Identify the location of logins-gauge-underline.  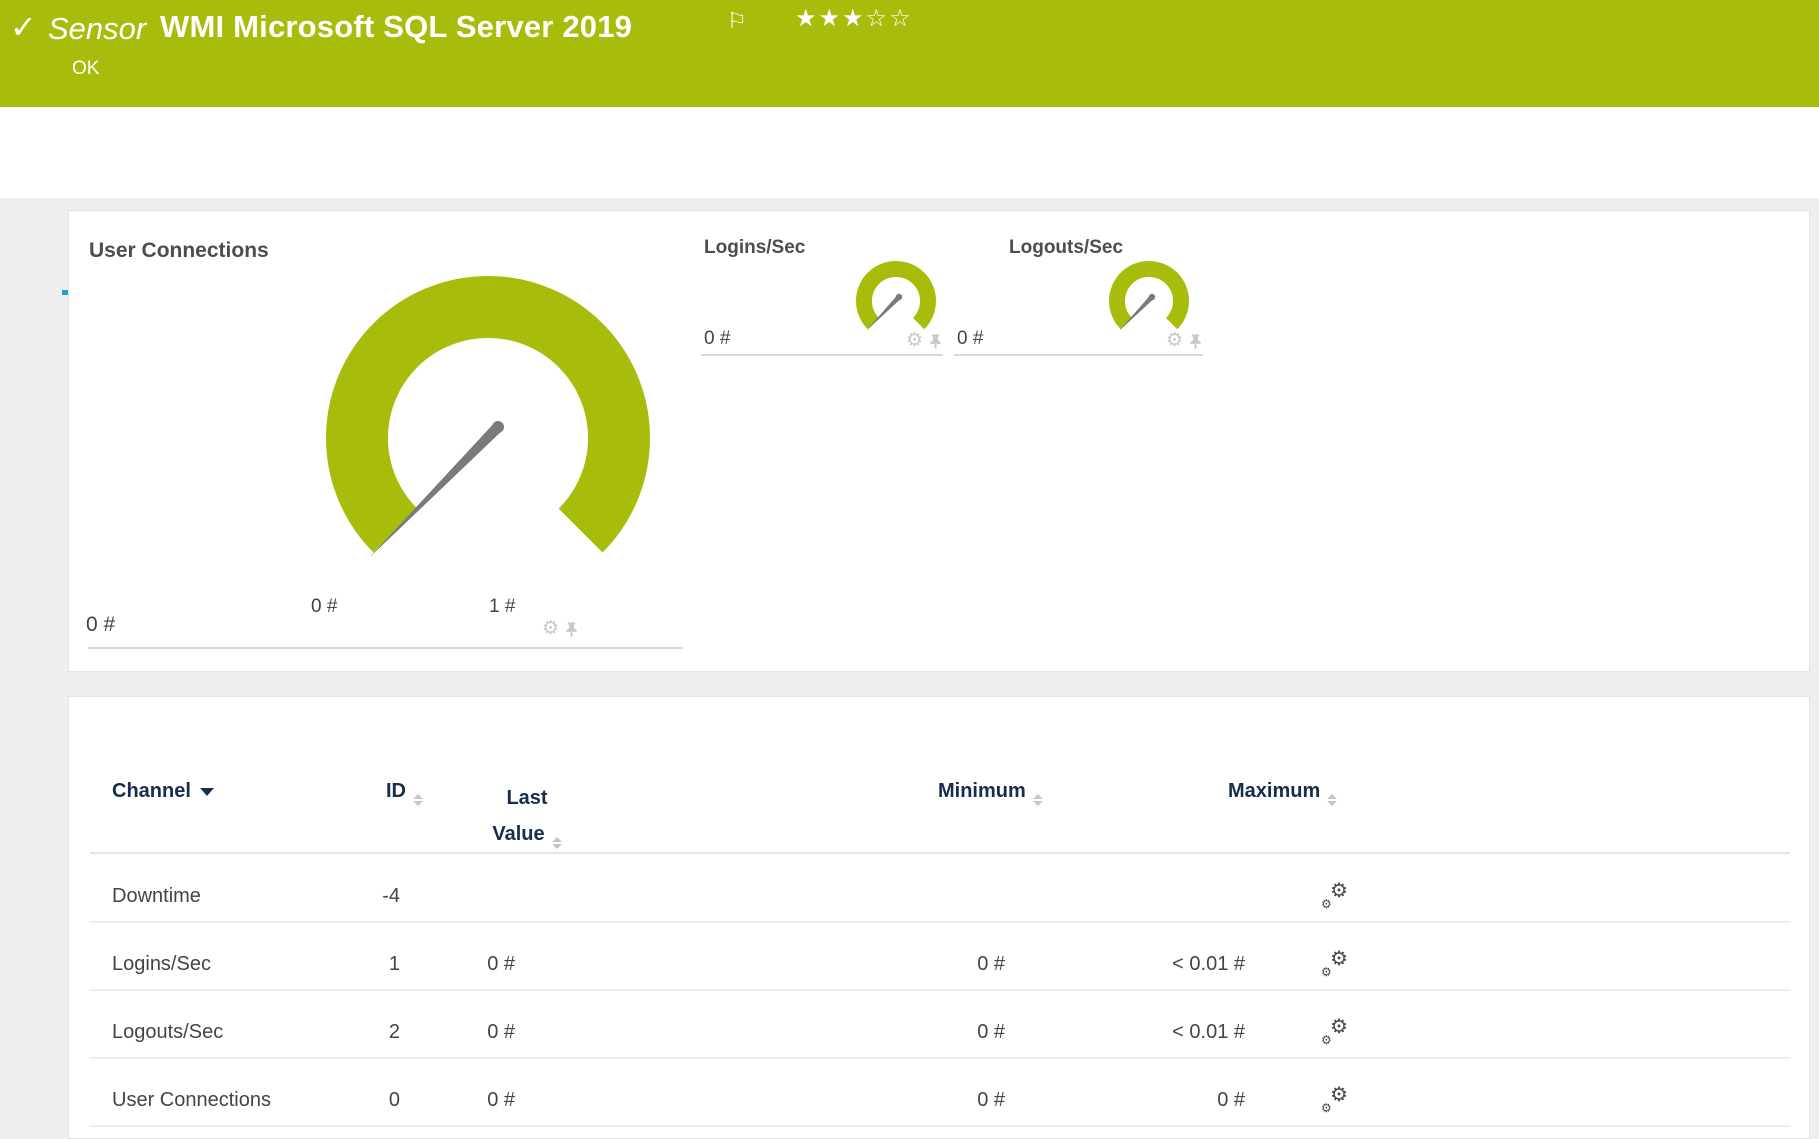
(822, 355).